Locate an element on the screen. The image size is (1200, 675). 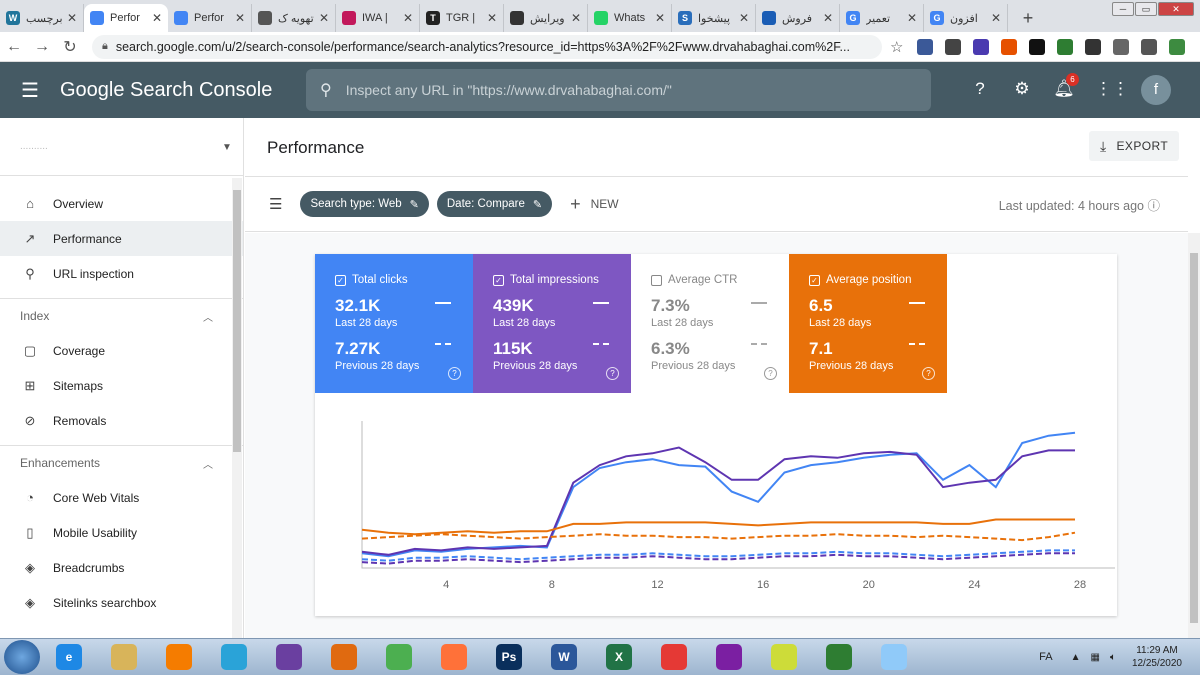
back-icon: ← is located at coordinates (14, 47).